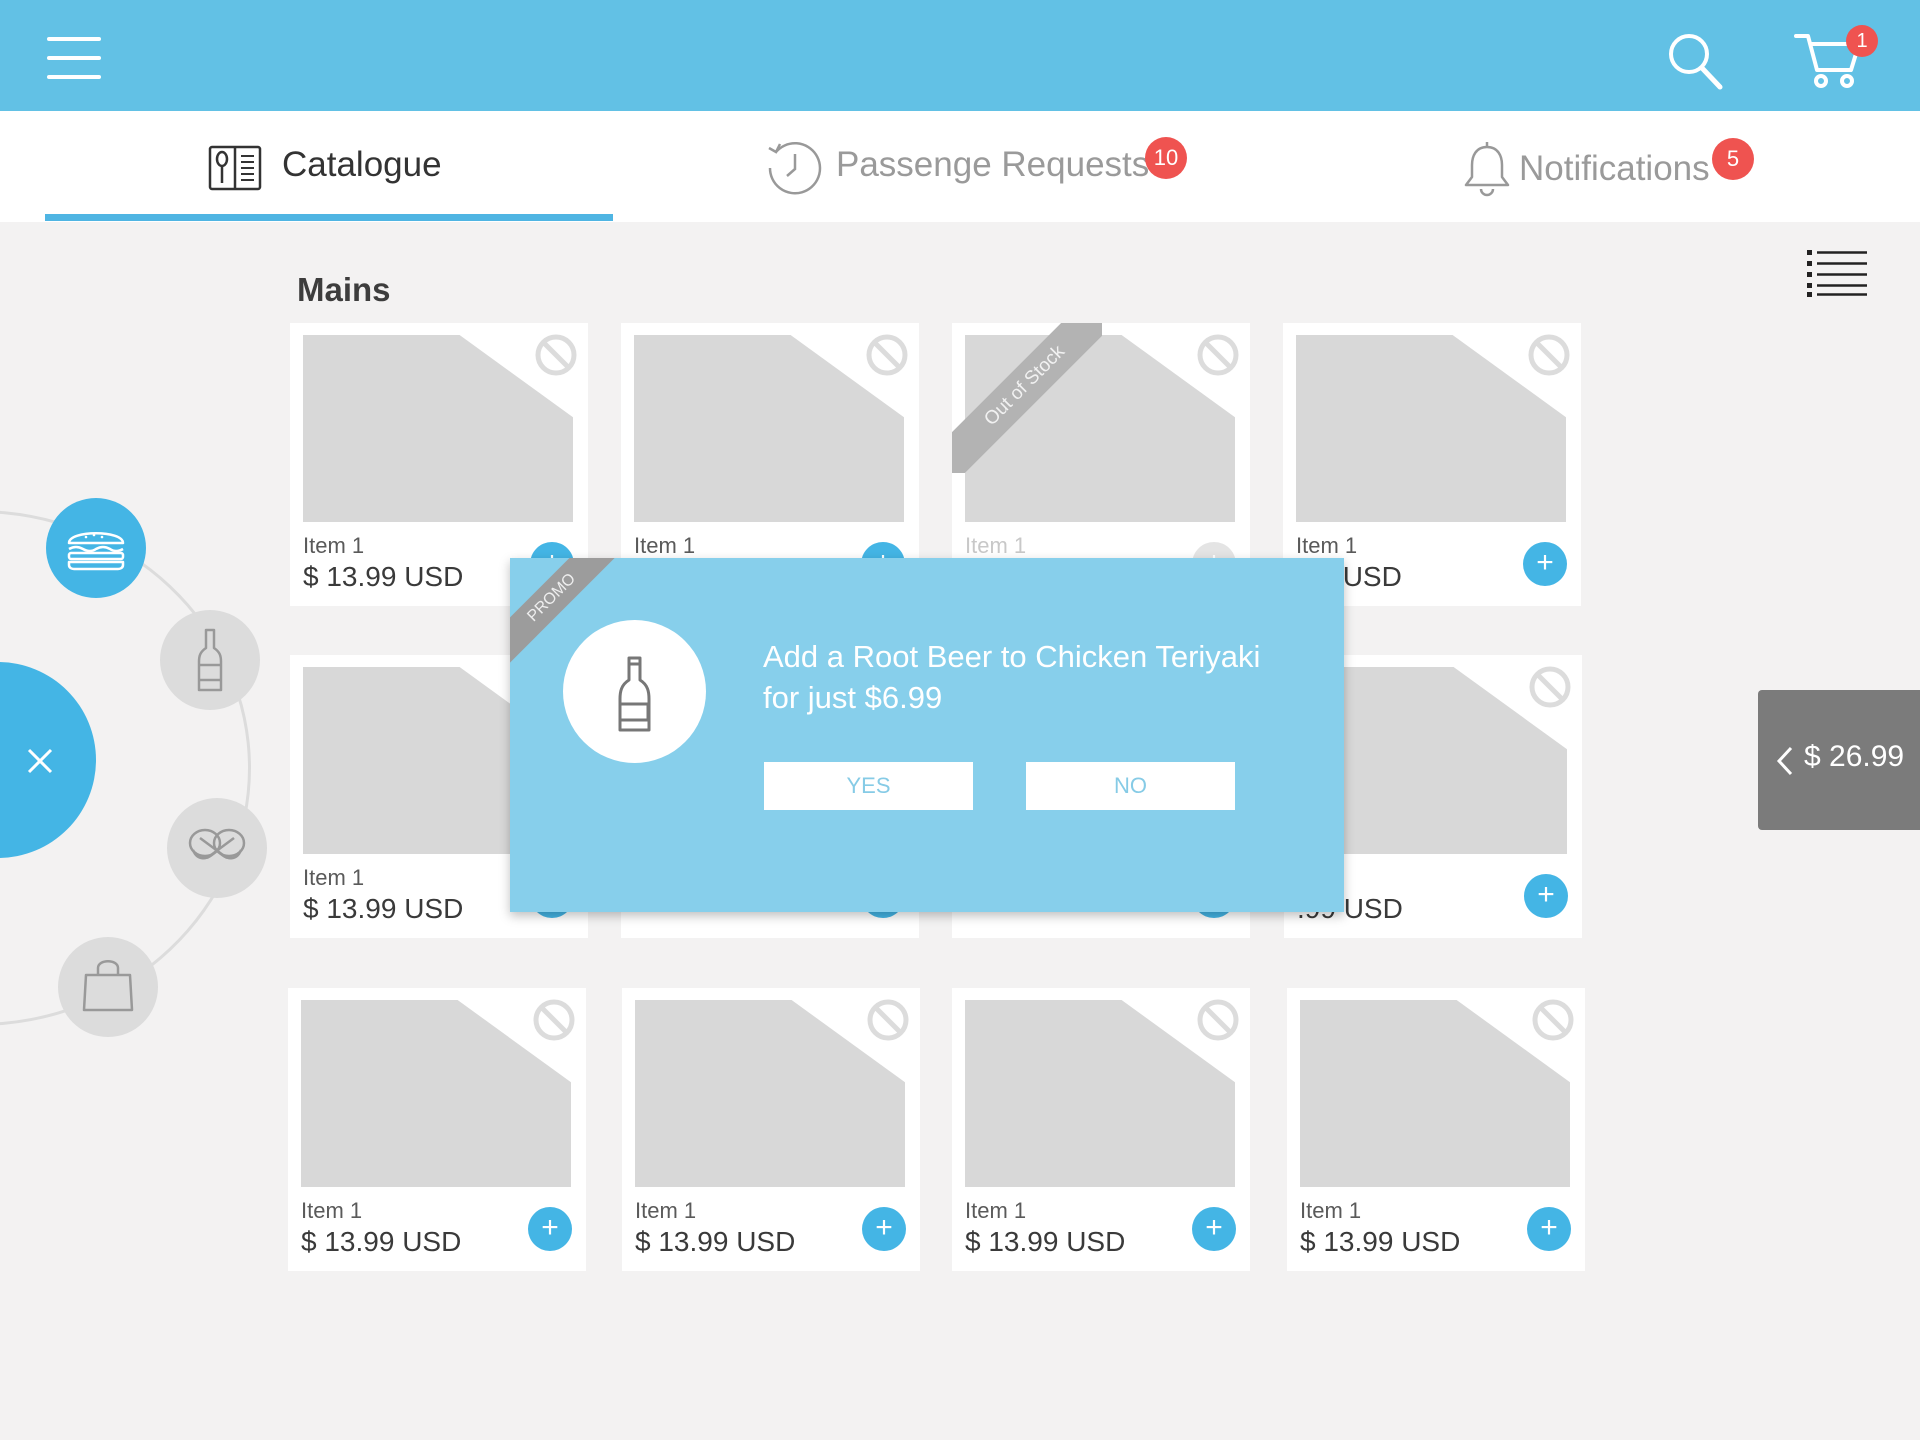 The image size is (1920, 1440). Describe the element at coordinates (217, 844) in the screenshot. I see `pretzel-icon` at that location.